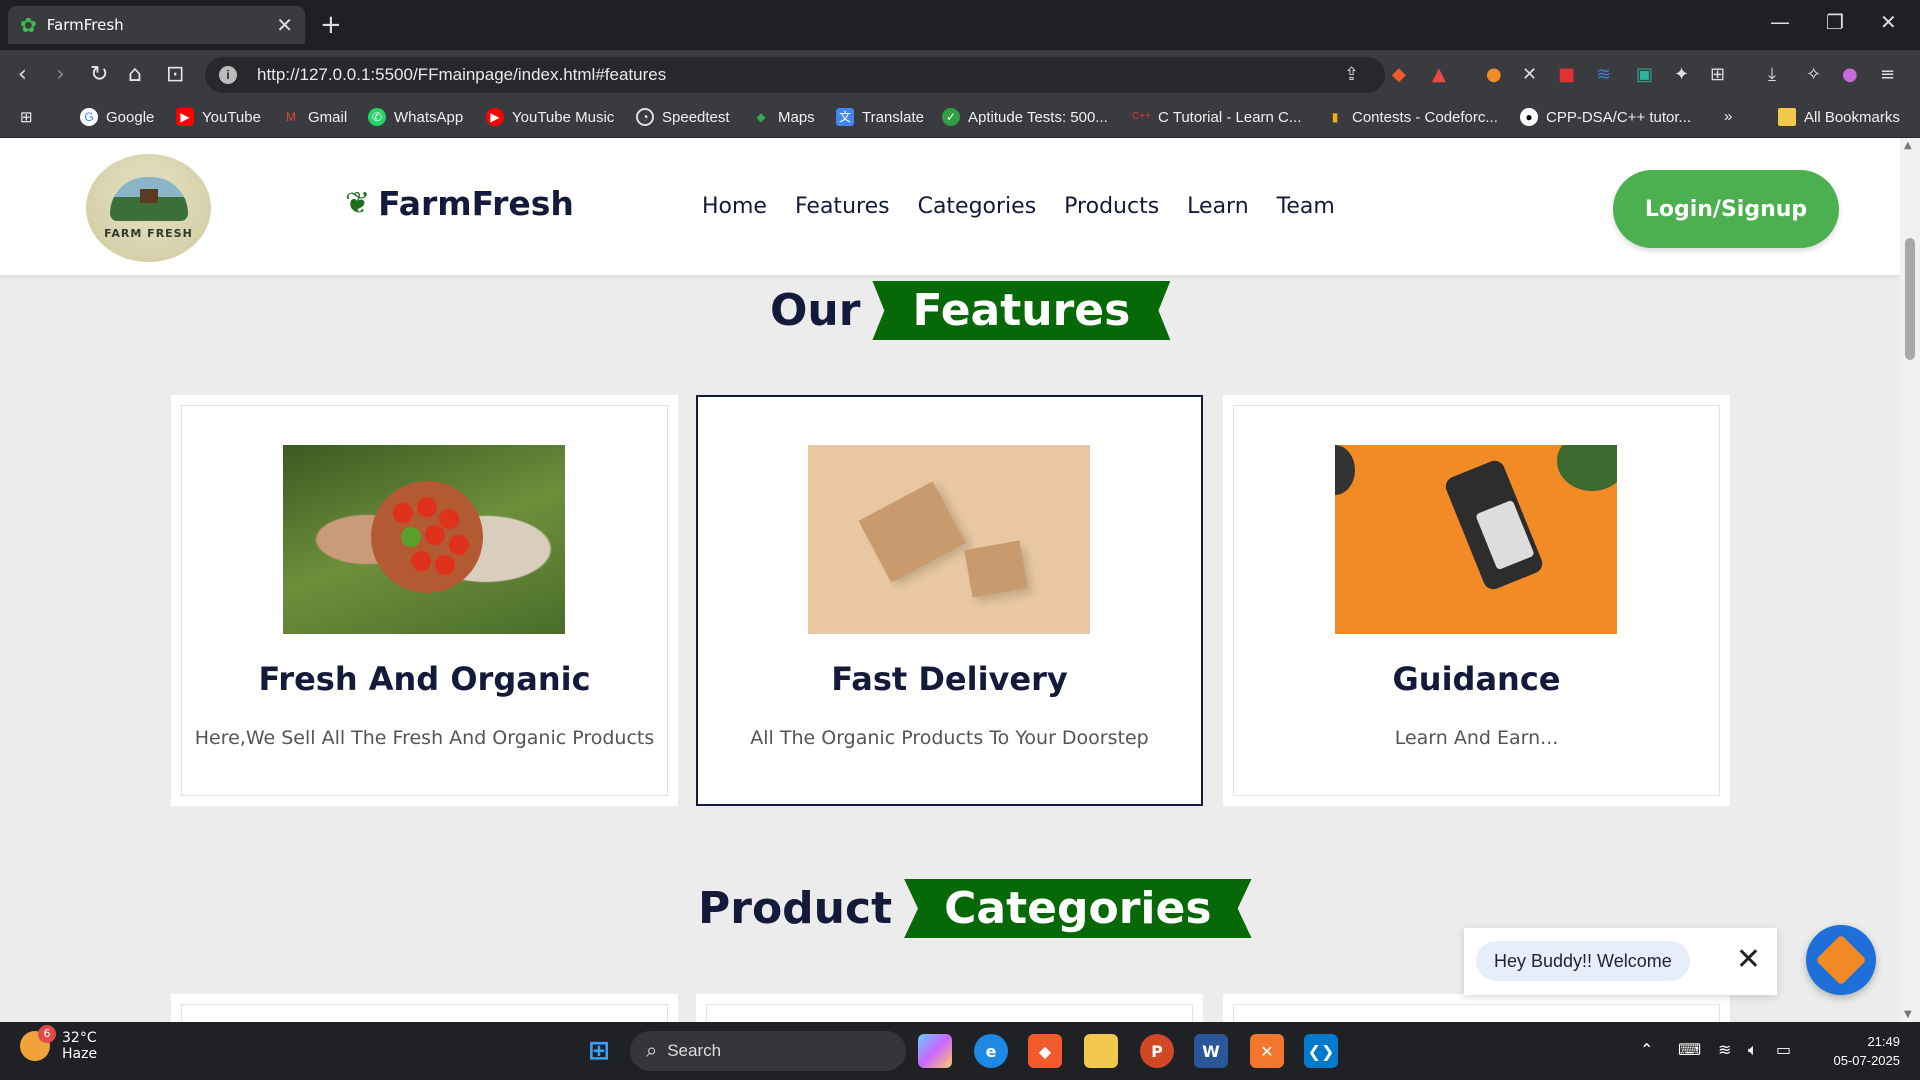 This screenshot has width=1920, height=1080. Describe the element at coordinates (1439, 74) in the screenshot. I see `brave-rewards-icon: ▲` at that location.